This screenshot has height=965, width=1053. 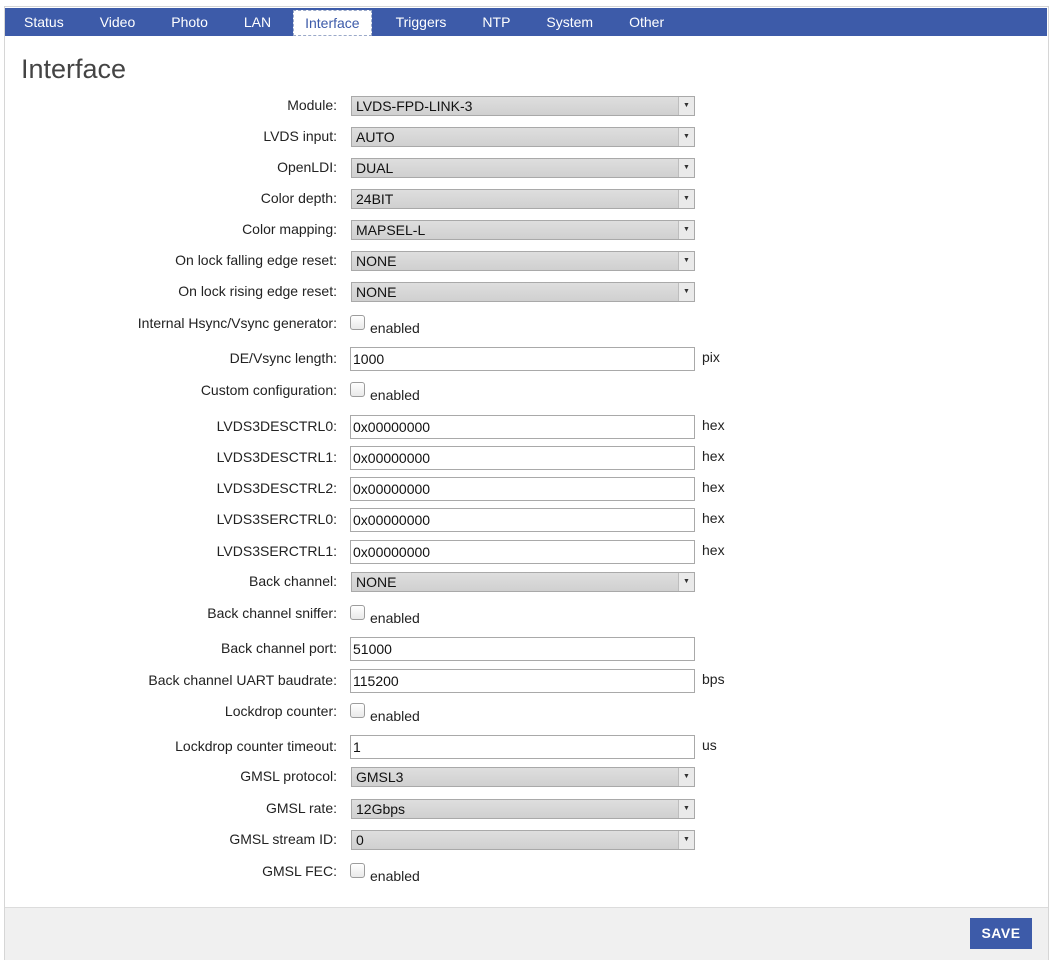 What do you see at coordinates (526, 872) in the screenshot?
I see `form-row-gmsl-fec: GMSL FEC: enabled` at bounding box center [526, 872].